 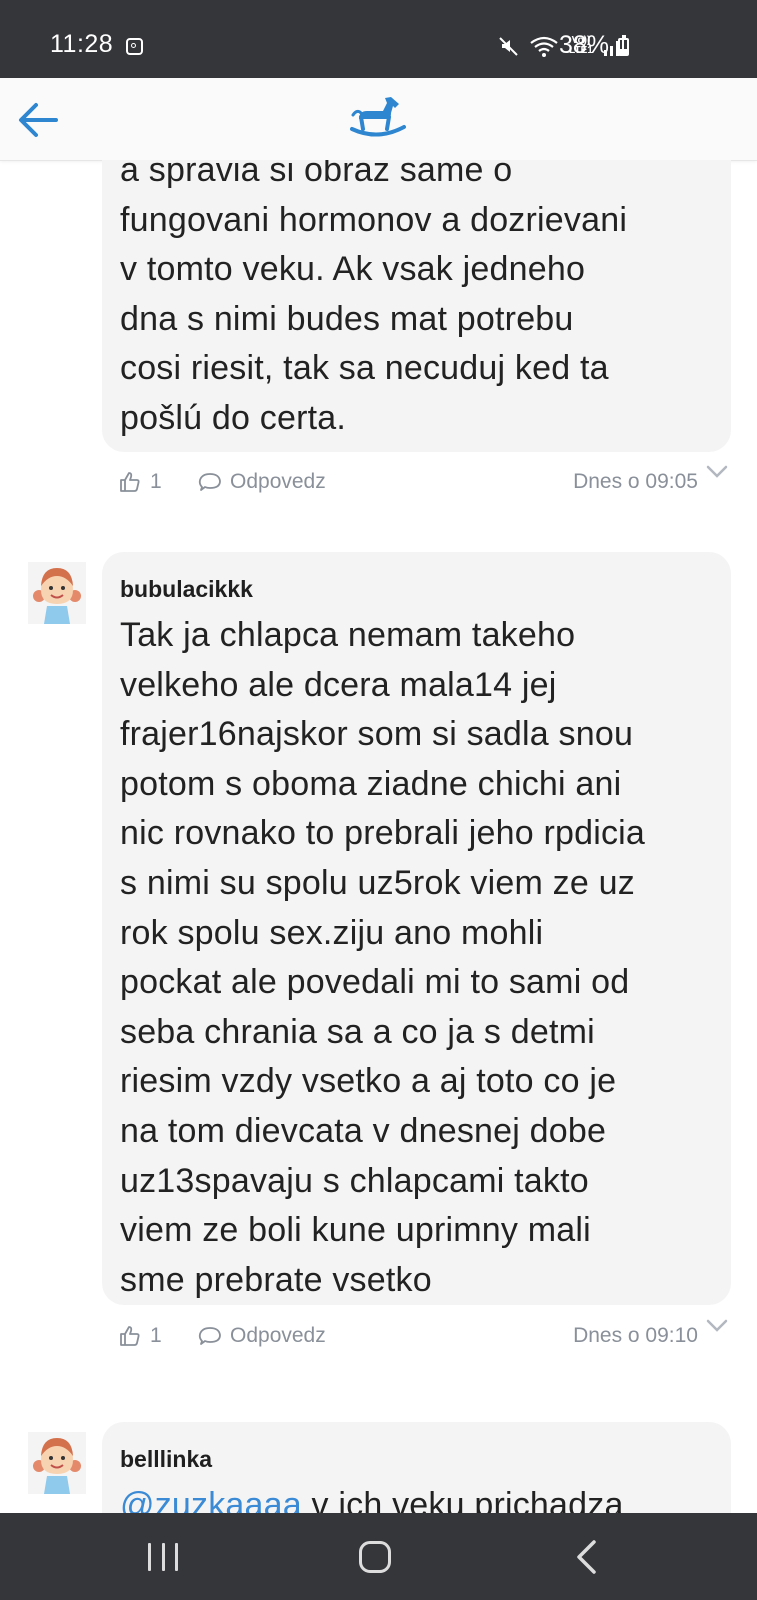 I want to click on comment-meta: 1 Odpovedz Dnes o 09:10, so click(x=408, y=1339).